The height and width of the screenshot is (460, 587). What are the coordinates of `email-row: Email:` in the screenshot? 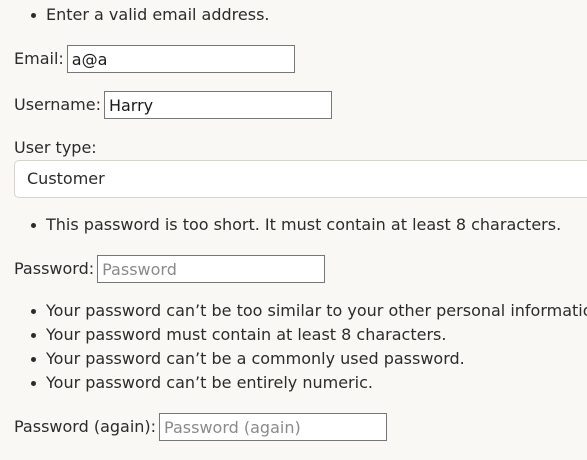 It's located at (154, 59).